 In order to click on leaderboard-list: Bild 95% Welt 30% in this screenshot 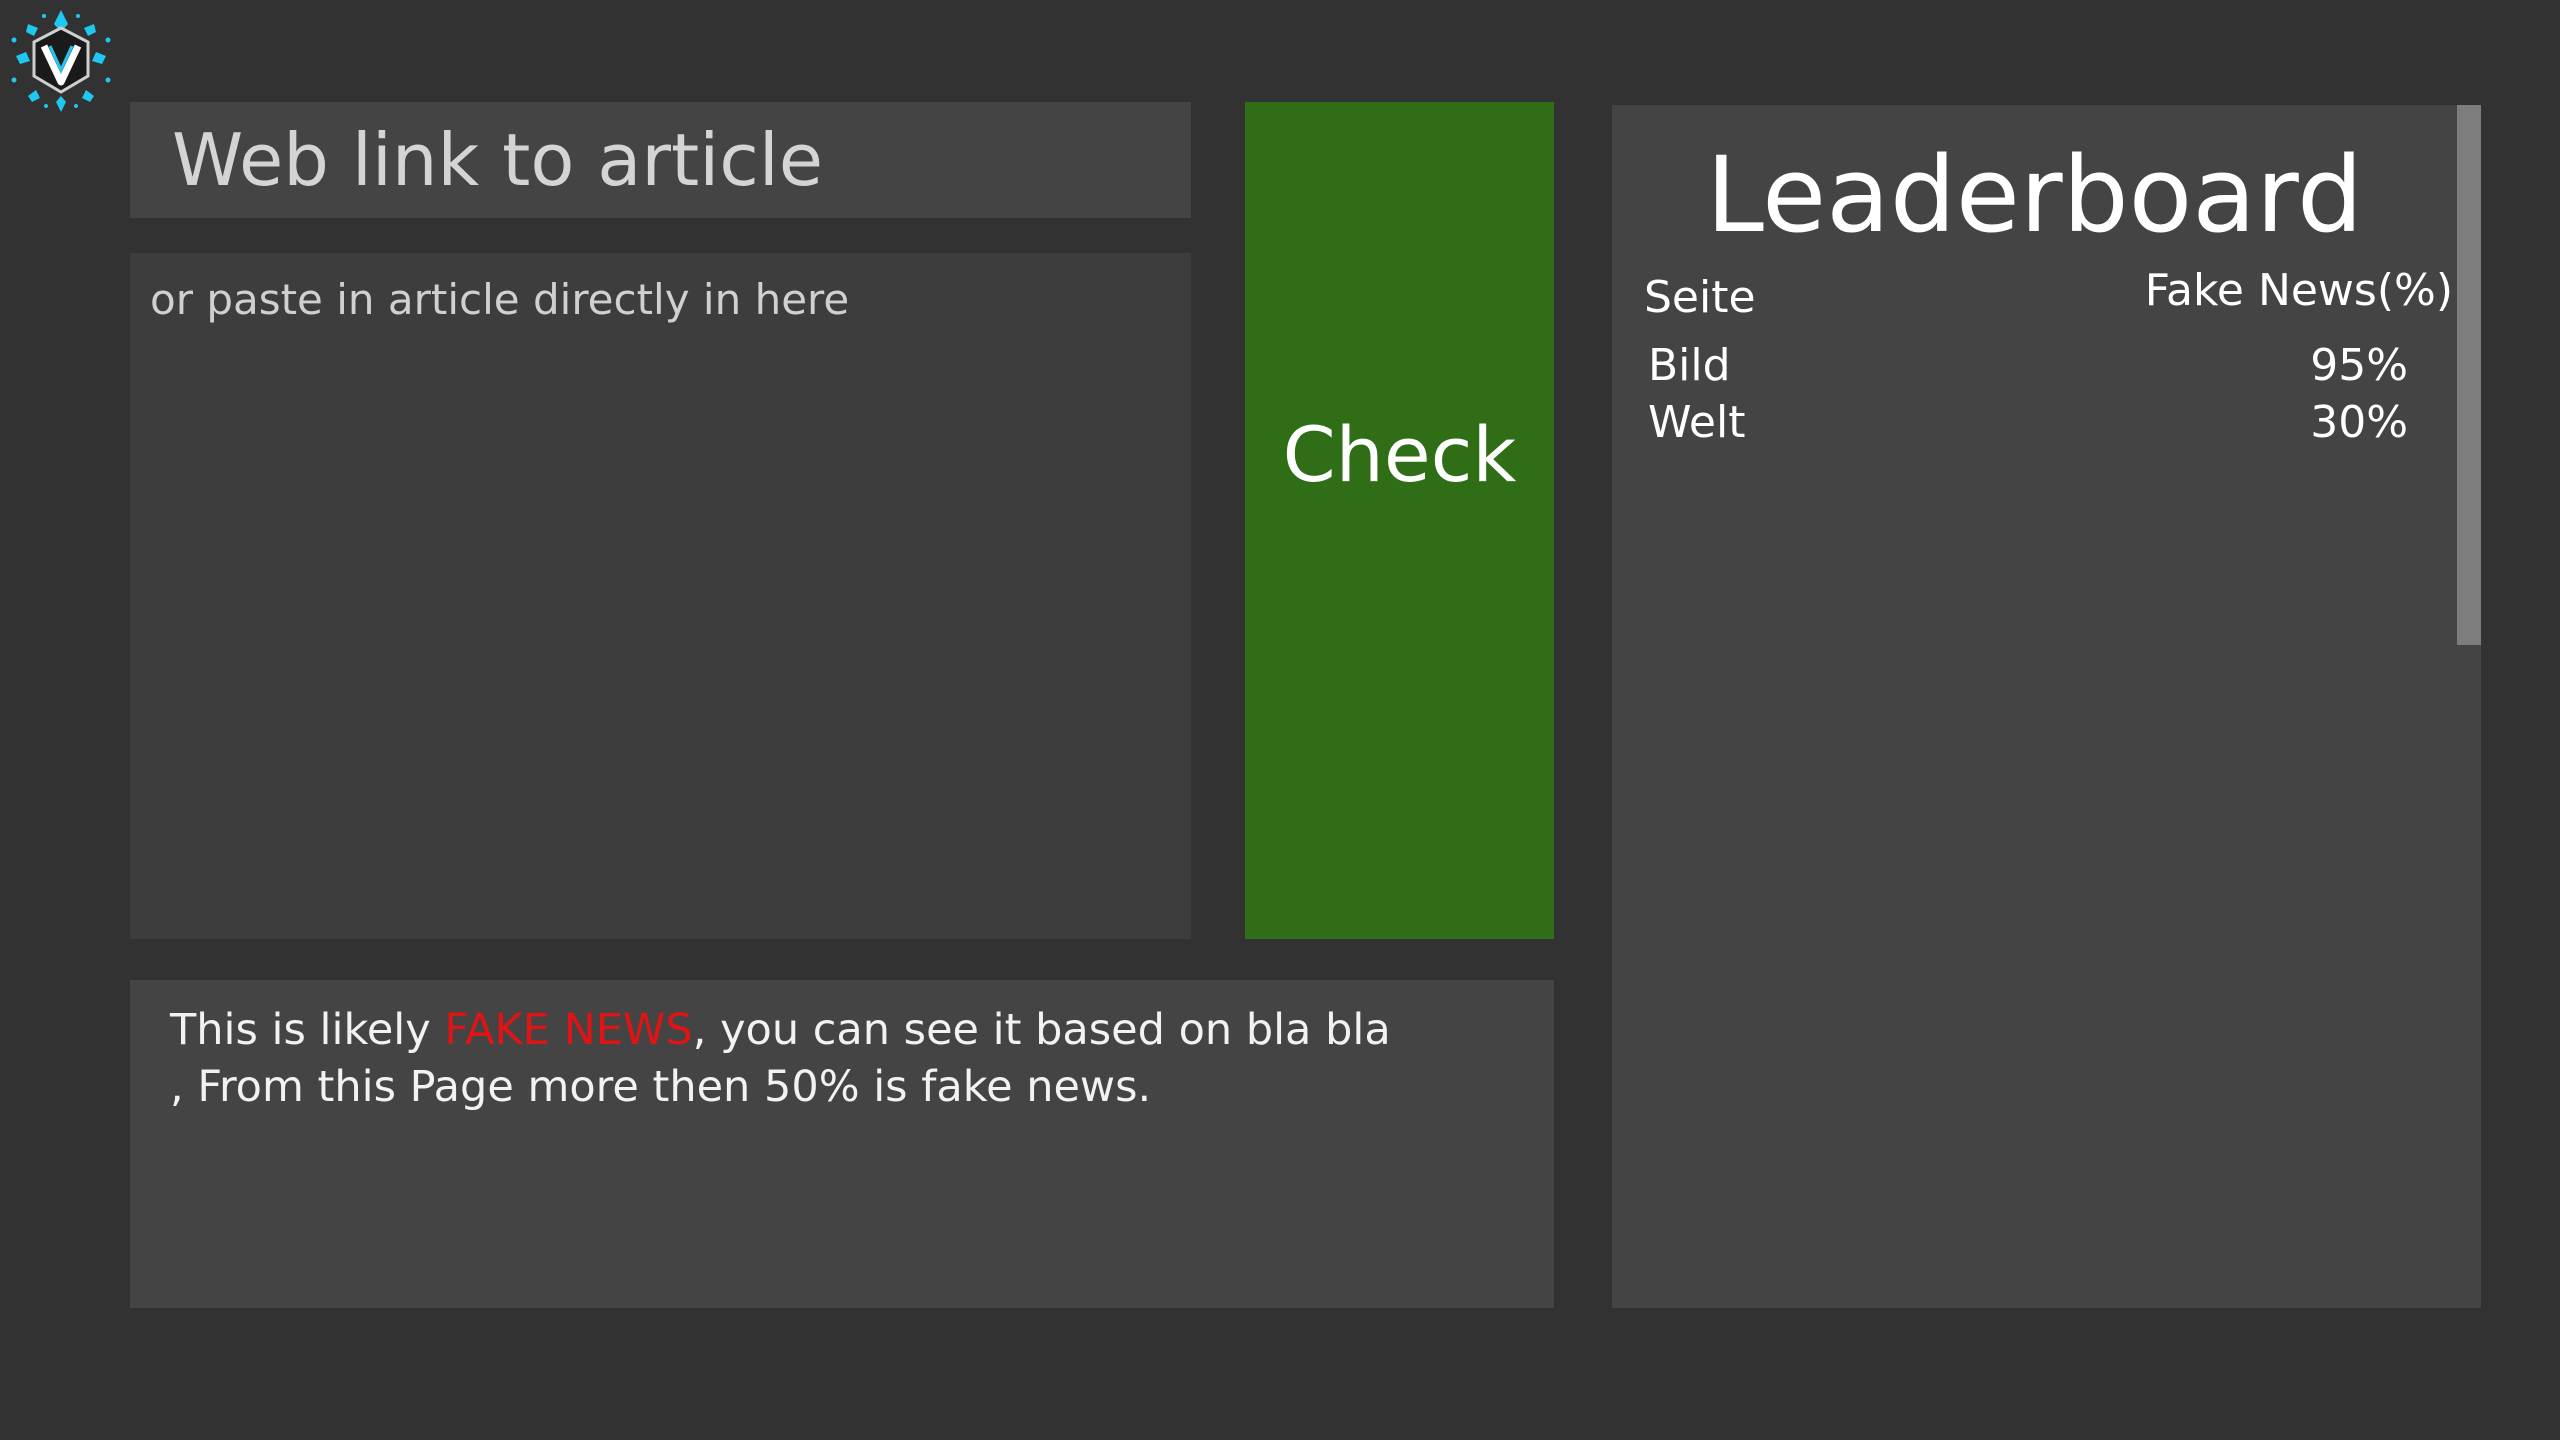, I will do `click(2028, 394)`.